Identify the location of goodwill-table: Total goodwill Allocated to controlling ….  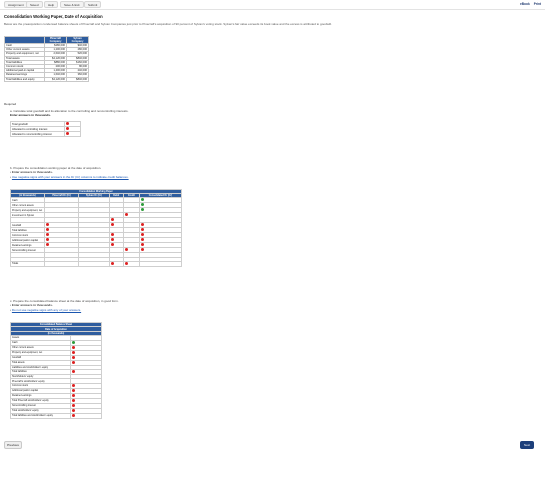
(45, 129).